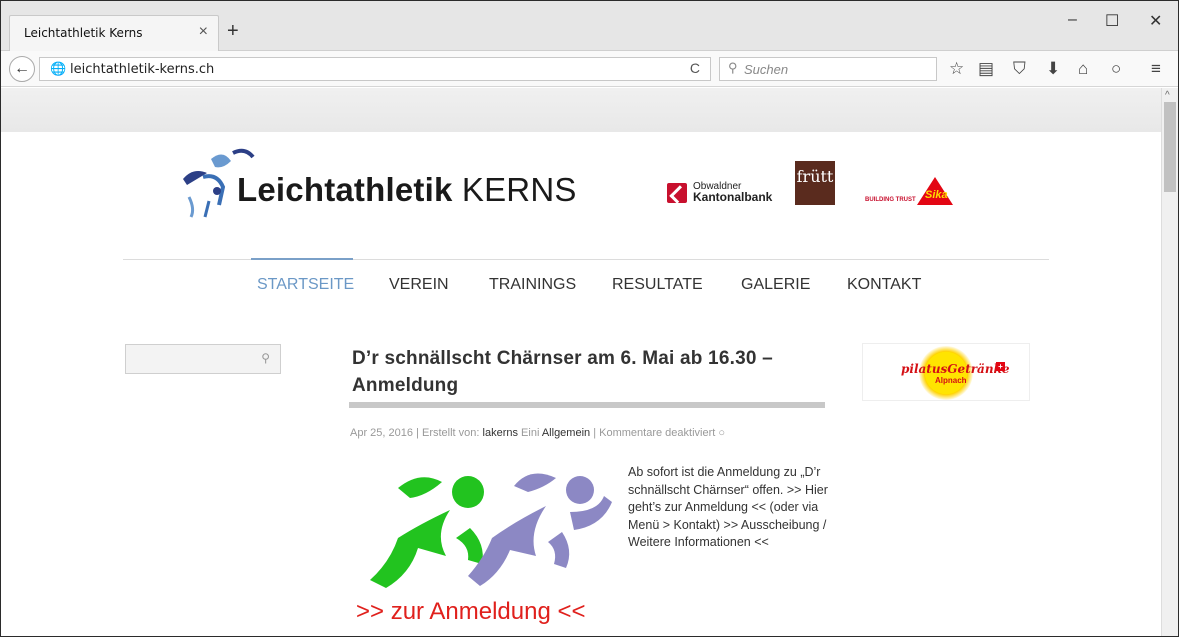  I want to click on sponsor-frutt-logo: frütt, so click(815, 183).